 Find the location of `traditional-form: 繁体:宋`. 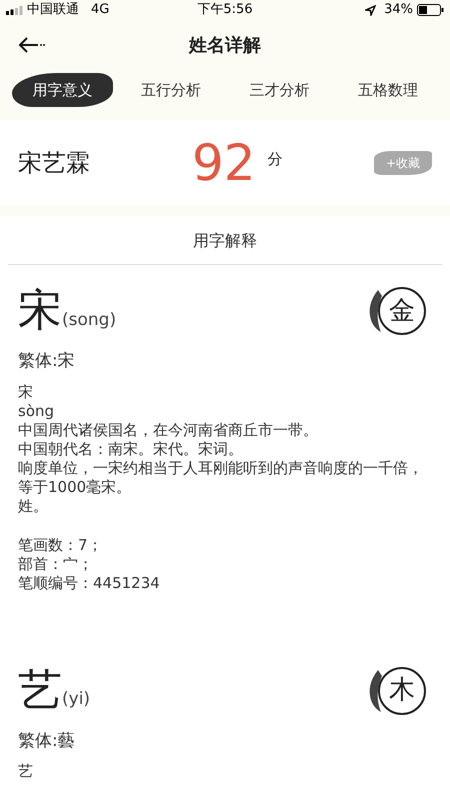

traditional-form: 繁体:宋 is located at coordinates (47, 361).